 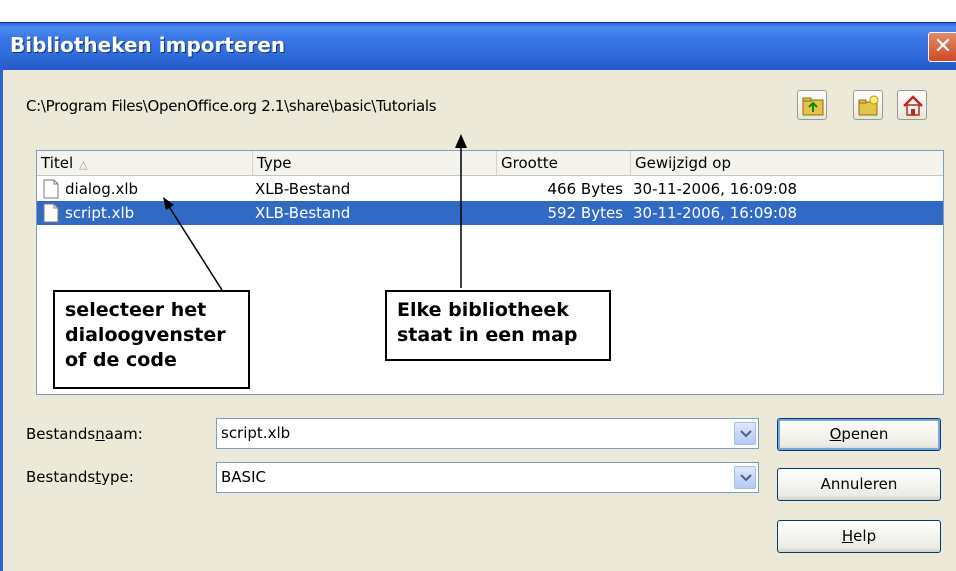 I want to click on folder-up-icon, so click(x=813, y=106).